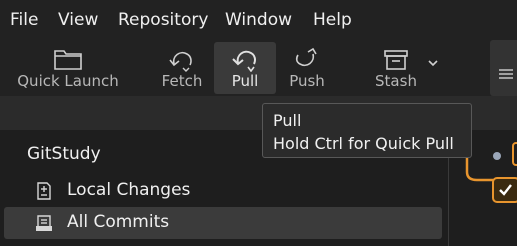 The image size is (517, 246). I want to click on menu-window: Window, so click(258, 20).